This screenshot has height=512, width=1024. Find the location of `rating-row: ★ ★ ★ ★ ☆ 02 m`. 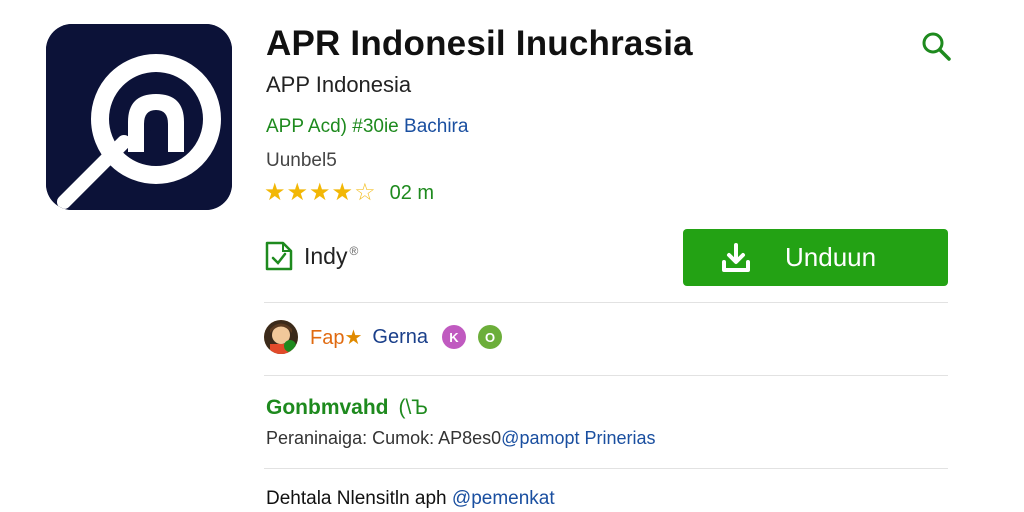

rating-row: ★ ★ ★ ★ ☆ 02 m is located at coordinates (349, 193).